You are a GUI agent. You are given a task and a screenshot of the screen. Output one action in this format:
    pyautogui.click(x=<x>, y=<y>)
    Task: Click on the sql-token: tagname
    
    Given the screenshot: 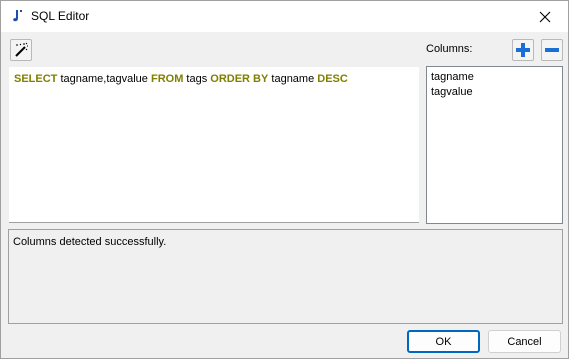 What is the action you would take?
    pyautogui.click(x=293, y=79)
    